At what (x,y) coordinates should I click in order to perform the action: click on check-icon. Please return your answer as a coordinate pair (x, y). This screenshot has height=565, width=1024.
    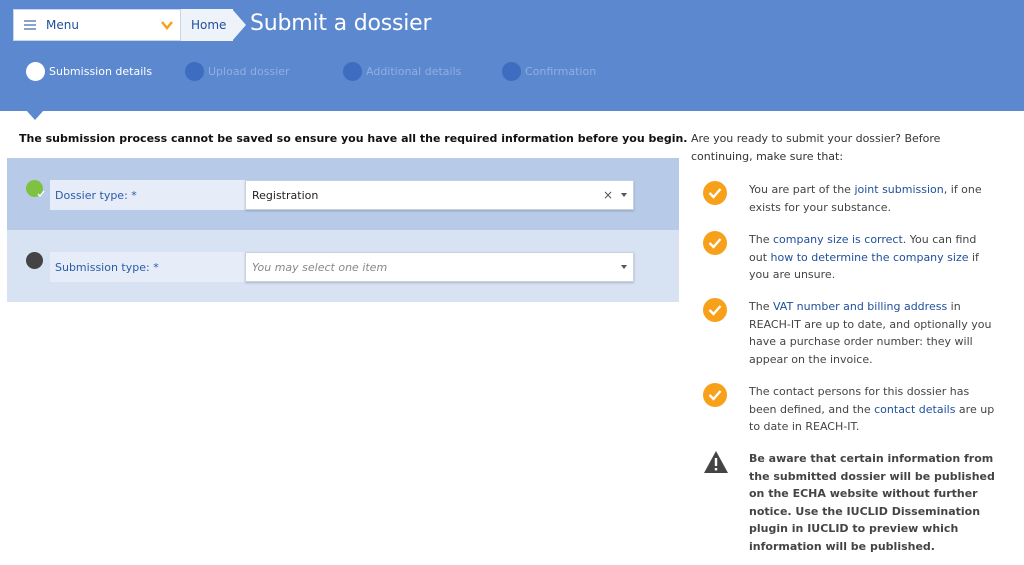
    Looking at the image, I should click on (41, 193).